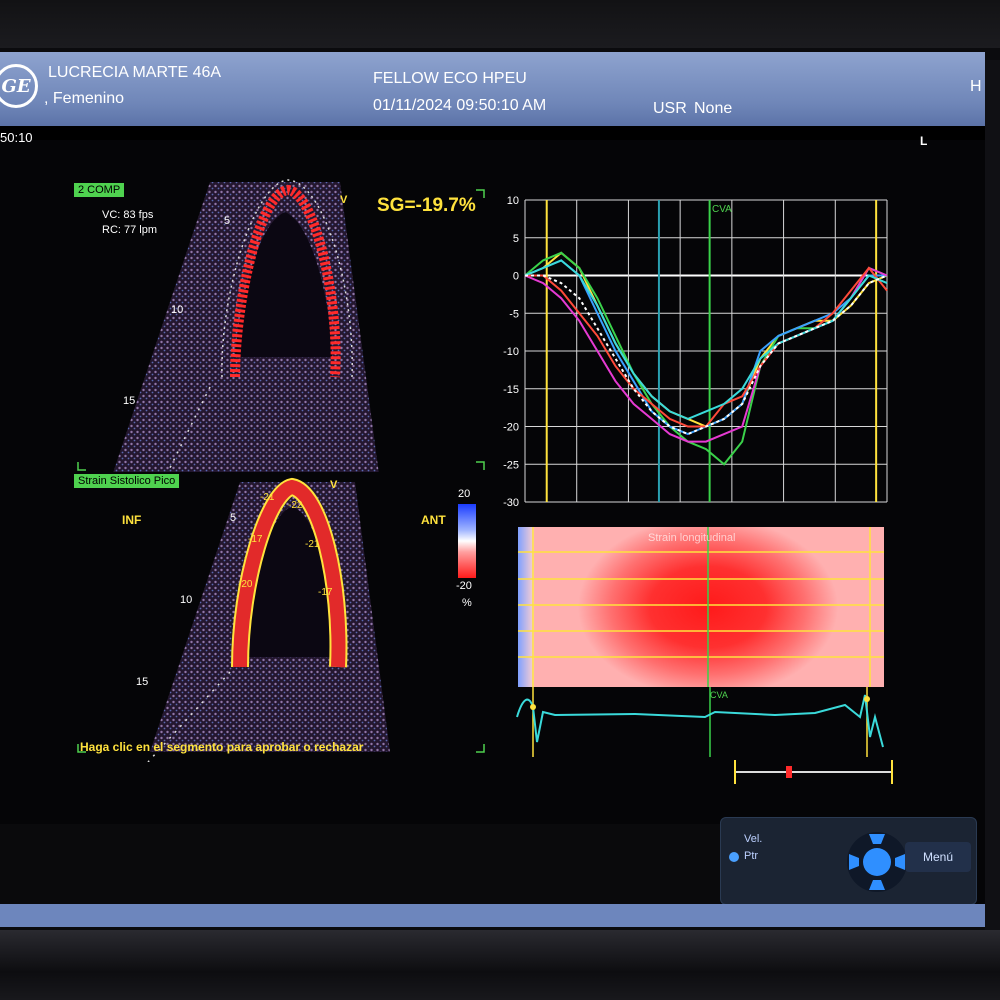  What do you see at coordinates (516, 239) in the screenshot?
I see `y-tick-label: 5` at bounding box center [516, 239].